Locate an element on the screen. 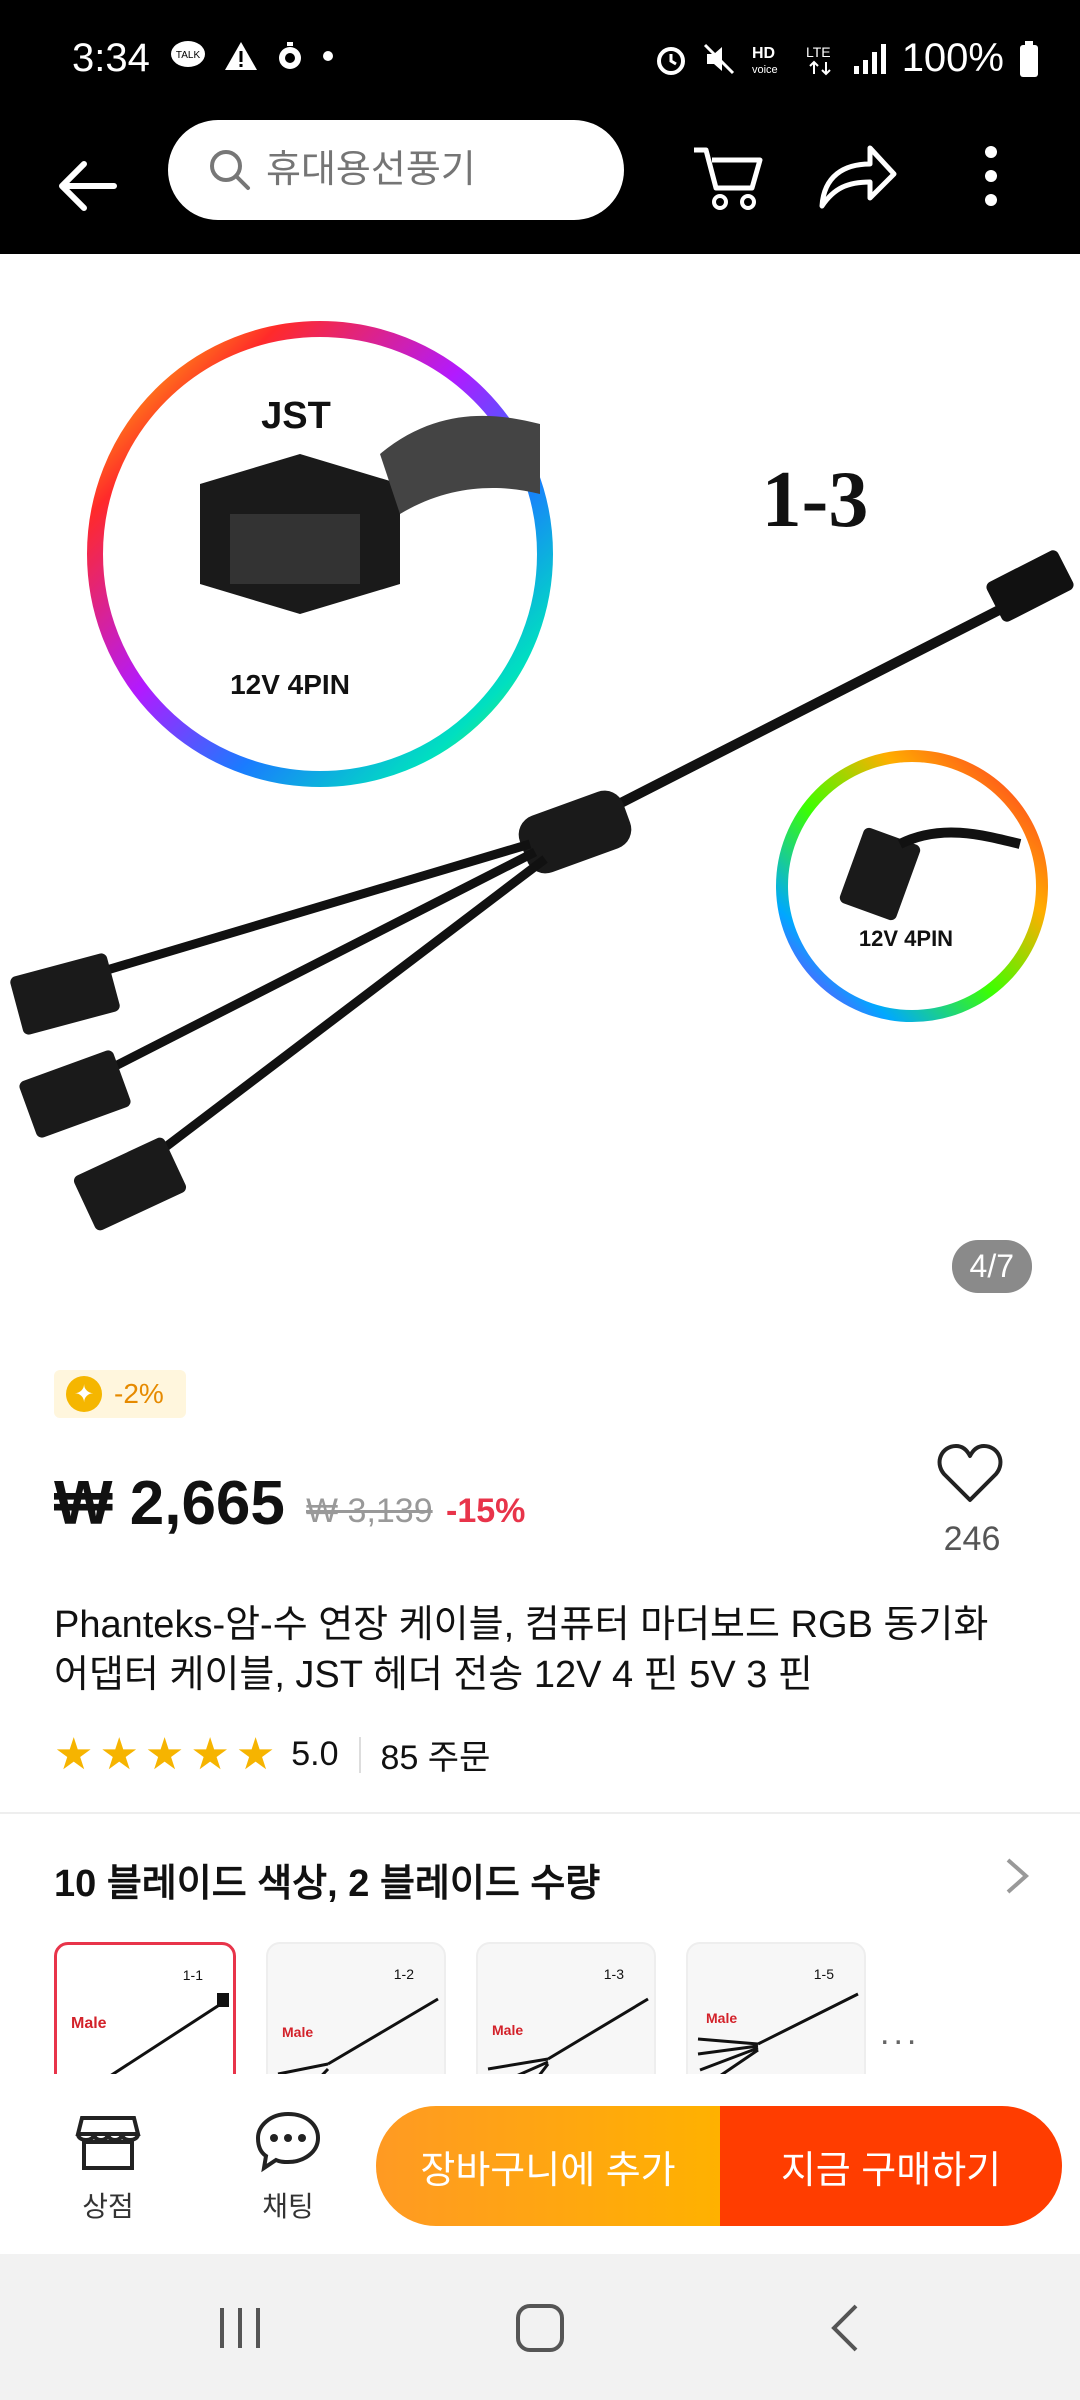 The width and height of the screenshot is (1080, 2400). search-icon is located at coordinates (230, 170).